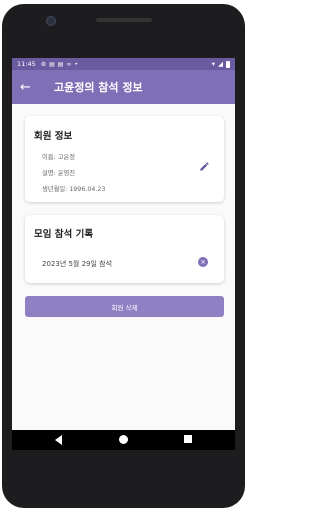  Describe the element at coordinates (64, 234) in the screenshot. I see `attendance-heading: 모임 참석 기록` at that location.